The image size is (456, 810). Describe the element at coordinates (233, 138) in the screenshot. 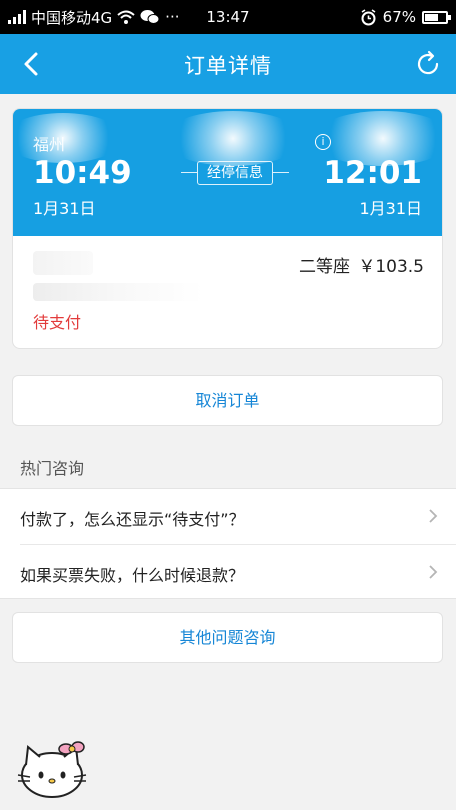

I see `obscured-region` at that location.